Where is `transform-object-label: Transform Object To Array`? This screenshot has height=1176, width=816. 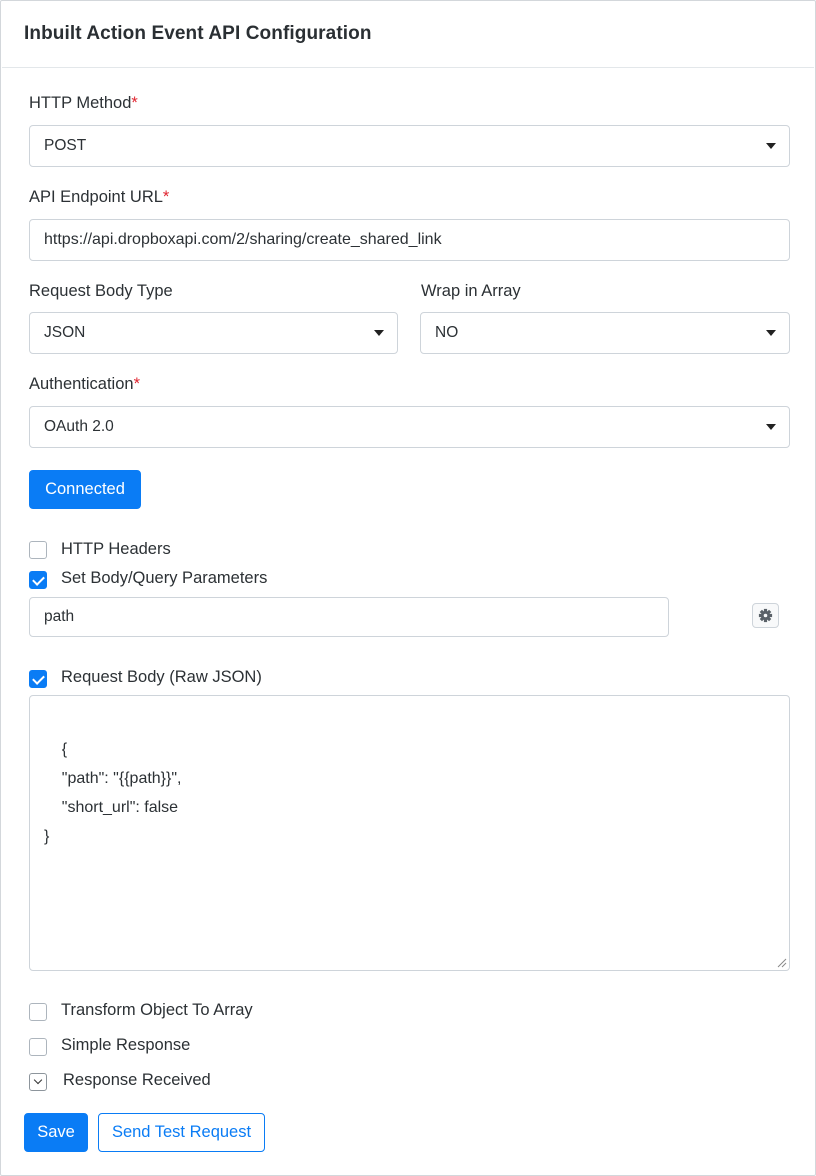
transform-object-label: Transform Object To Array is located at coordinates (157, 1010).